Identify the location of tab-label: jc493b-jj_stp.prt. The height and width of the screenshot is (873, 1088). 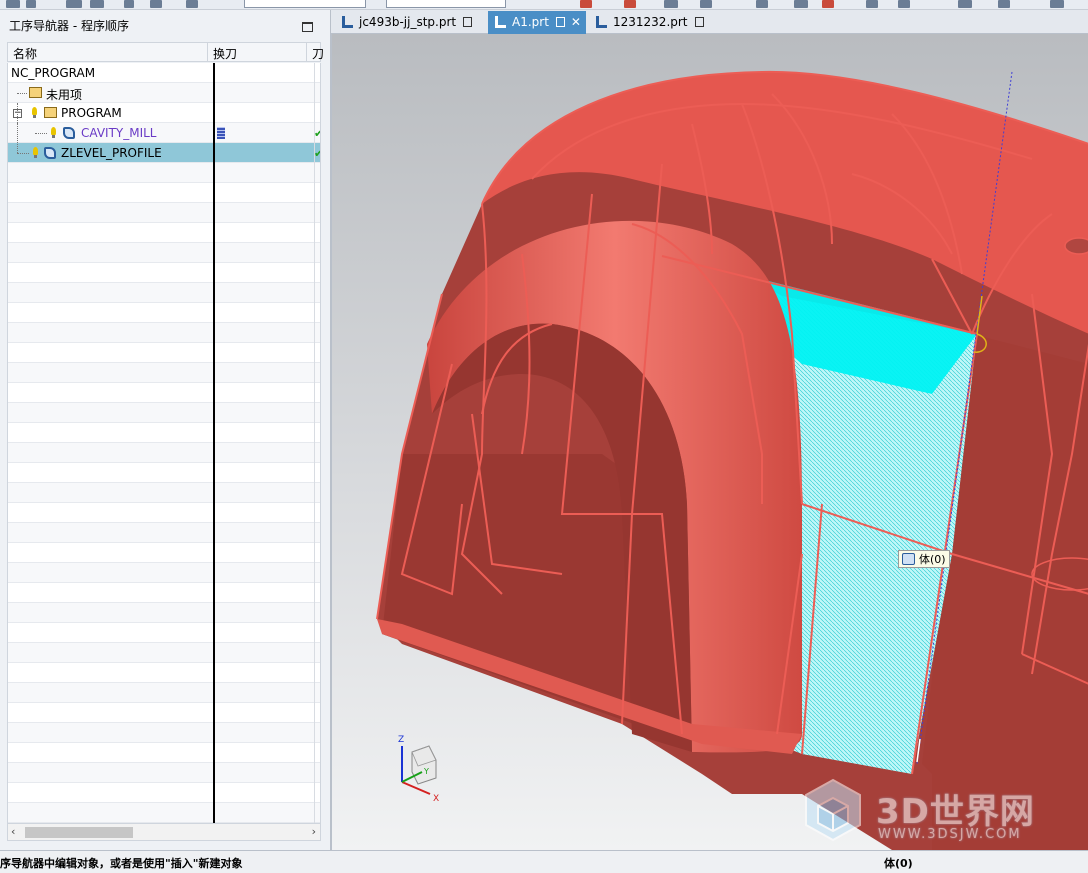
(408, 22).